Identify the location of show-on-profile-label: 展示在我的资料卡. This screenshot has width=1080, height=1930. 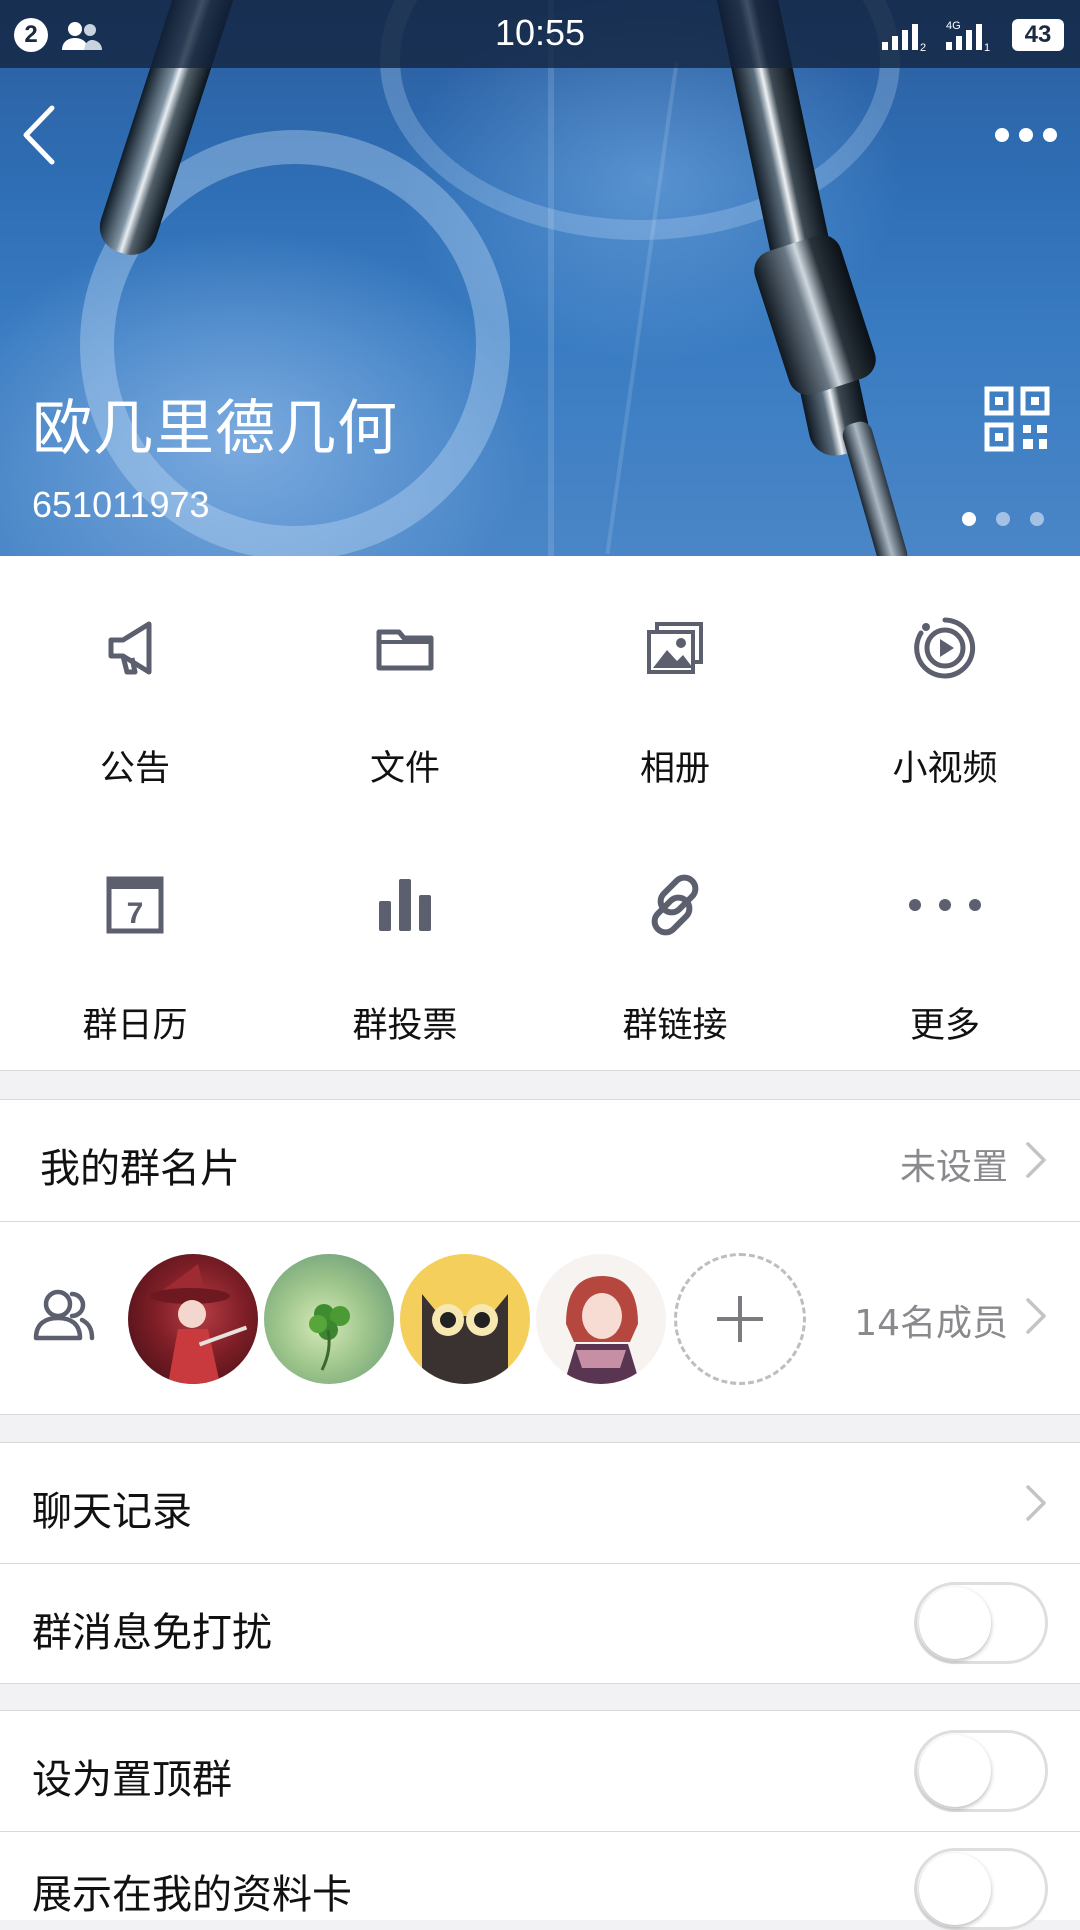
(192, 1895).